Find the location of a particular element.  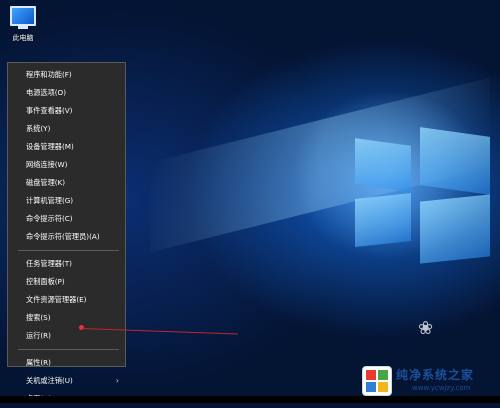

paw-watermark-icon: ❀ is located at coordinates (426, 328).